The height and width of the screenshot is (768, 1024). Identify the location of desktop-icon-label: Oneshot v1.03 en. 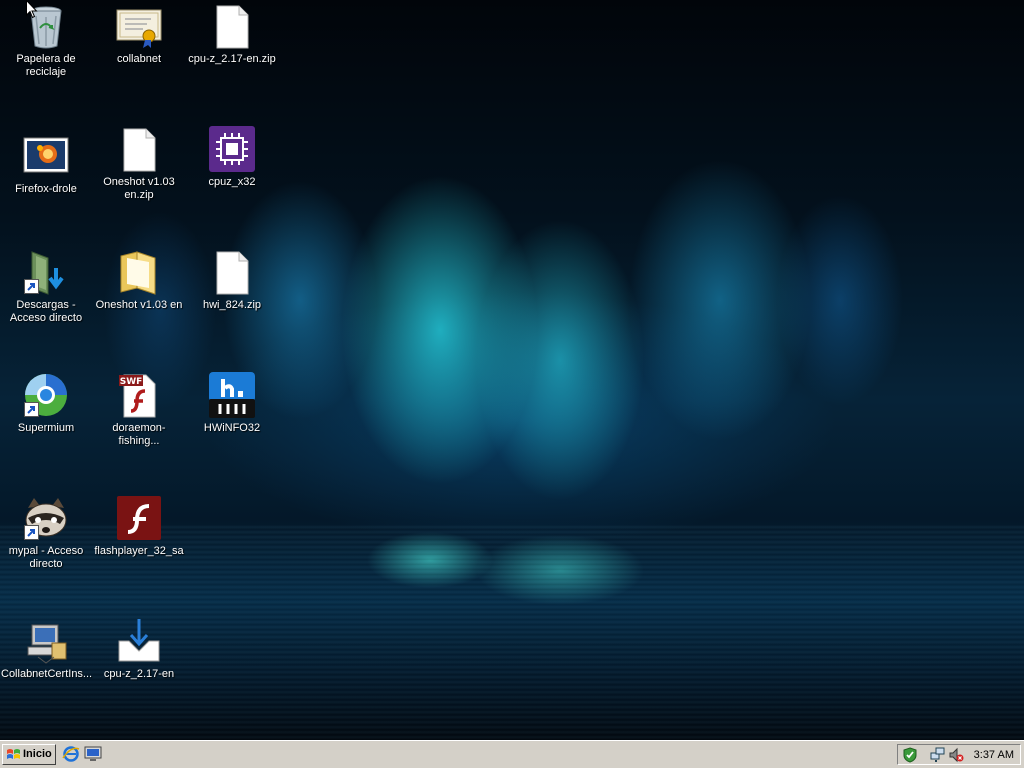
(139, 305).